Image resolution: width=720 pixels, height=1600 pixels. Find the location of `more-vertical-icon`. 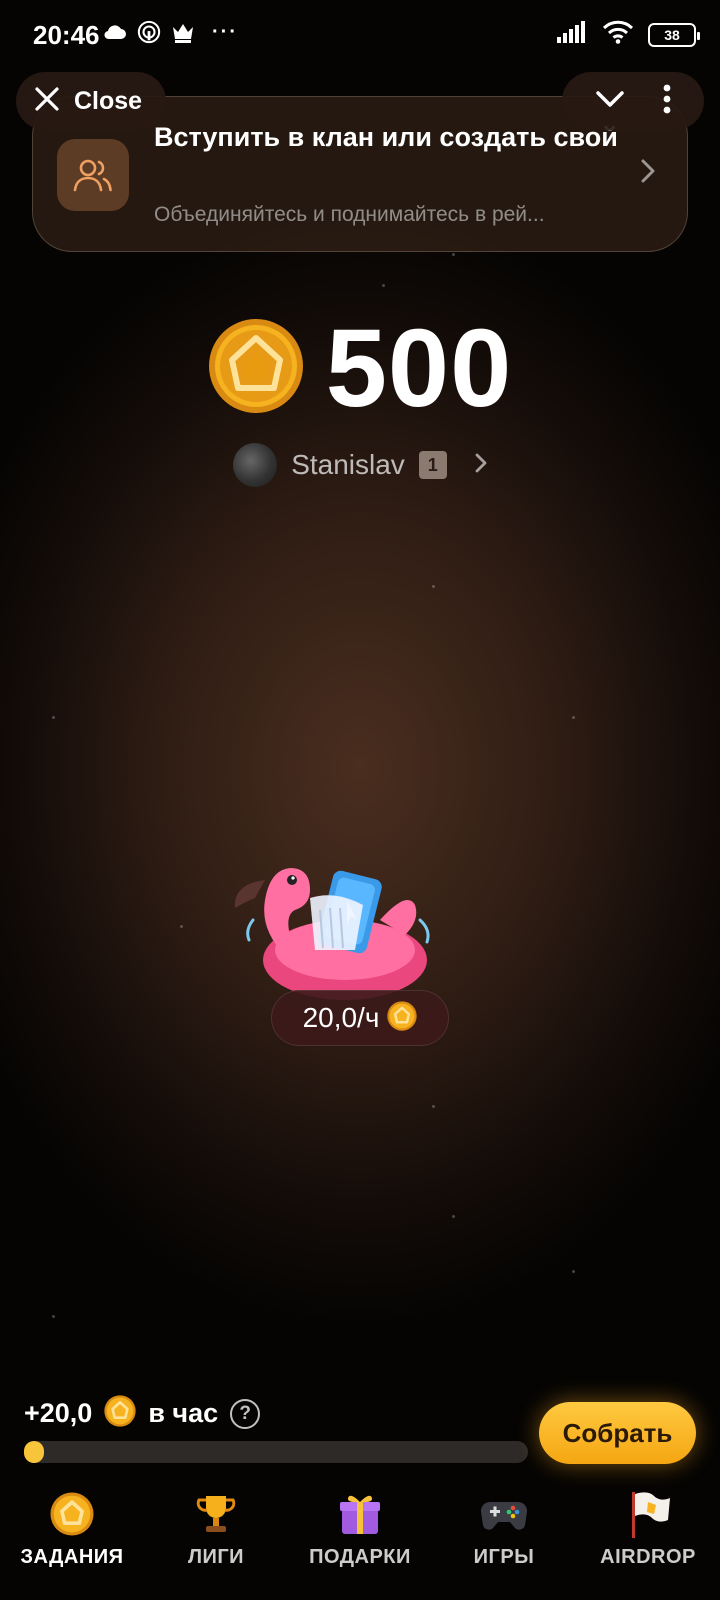

more-vertical-icon is located at coordinates (667, 101).